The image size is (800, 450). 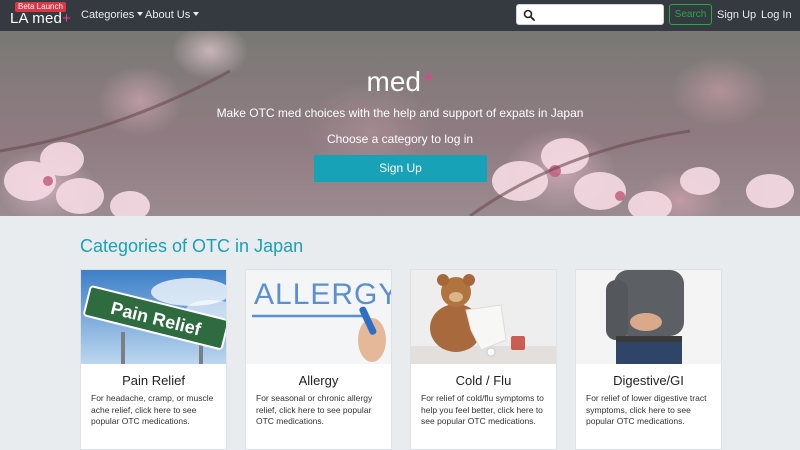 I want to click on brand-name: LA med+, so click(x=40, y=18).